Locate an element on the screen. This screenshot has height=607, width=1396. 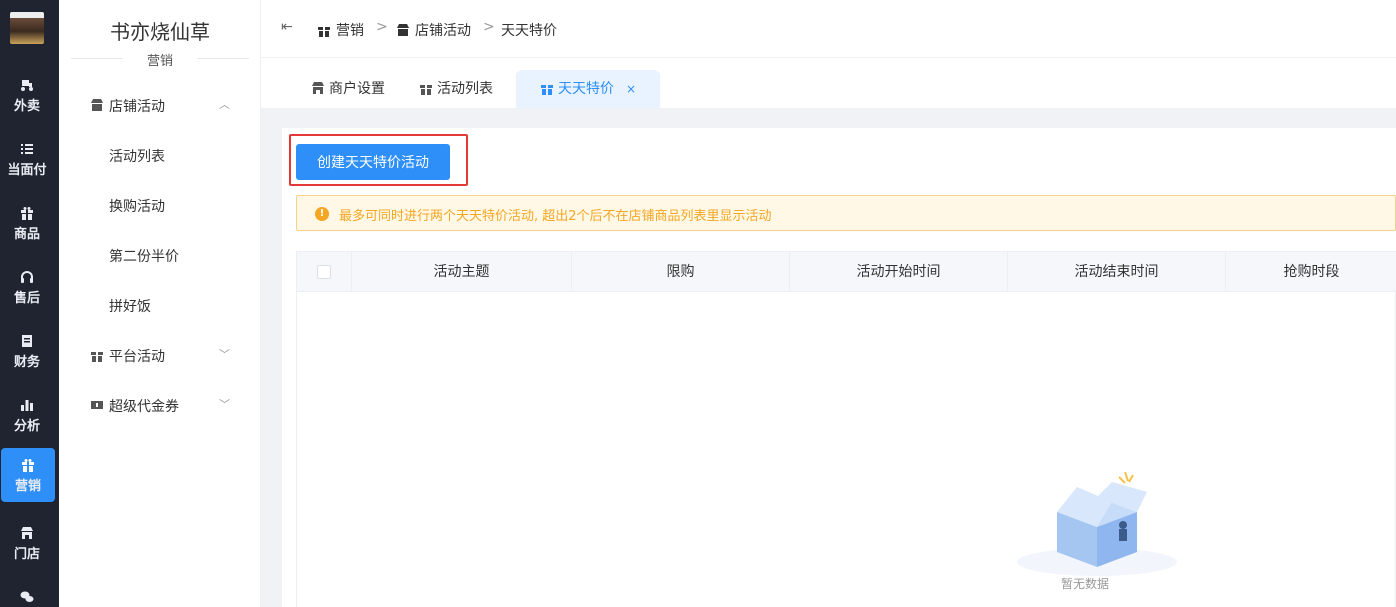
select-all-cell is located at coordinates (324, 272).